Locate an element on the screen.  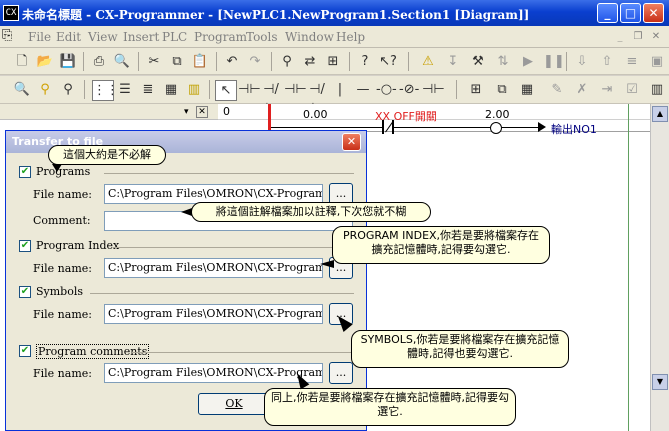
transfer-edit-icon: ⇥ is located at coordinates (607, 89).